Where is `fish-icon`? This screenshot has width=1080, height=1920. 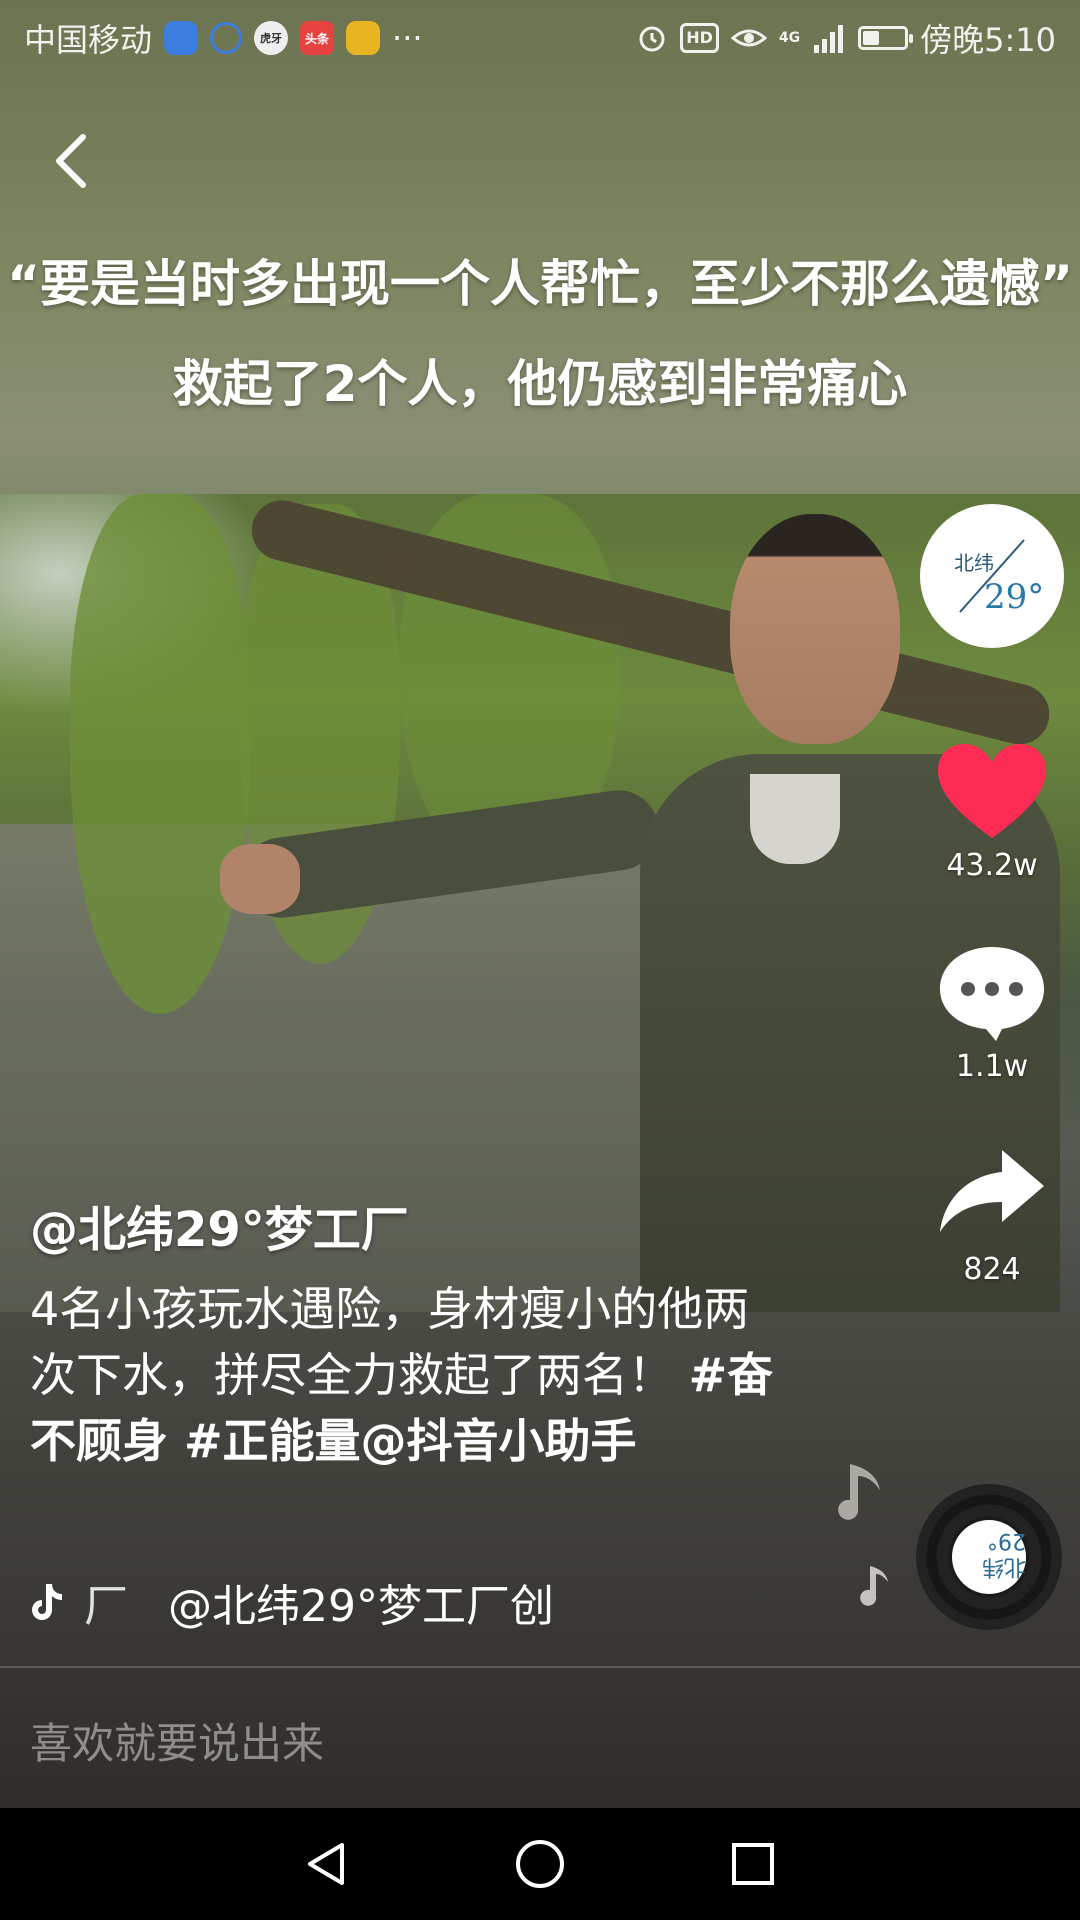
fish-icon is located at coordinates (363, 38).